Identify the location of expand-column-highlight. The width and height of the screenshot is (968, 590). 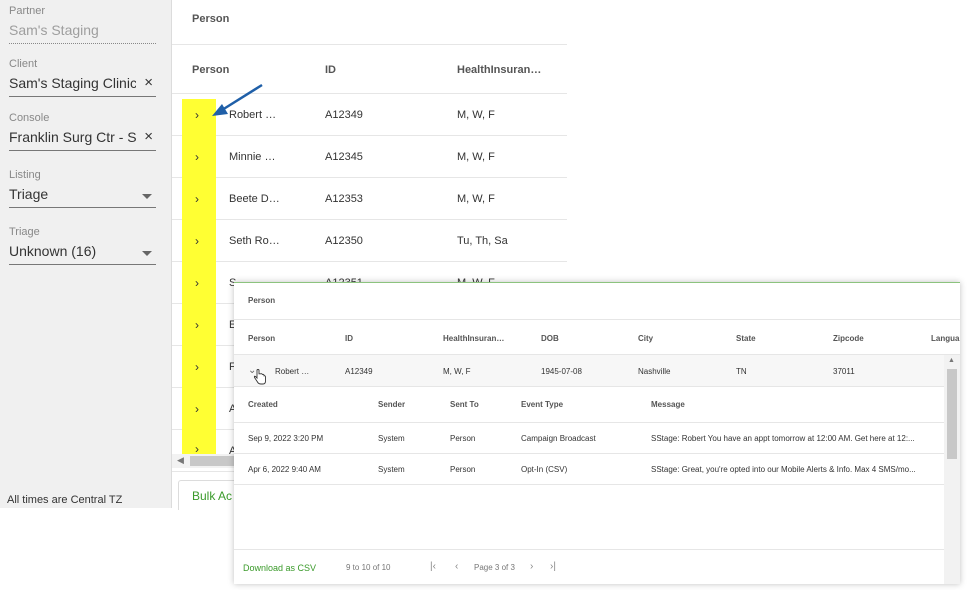
(199, 277).